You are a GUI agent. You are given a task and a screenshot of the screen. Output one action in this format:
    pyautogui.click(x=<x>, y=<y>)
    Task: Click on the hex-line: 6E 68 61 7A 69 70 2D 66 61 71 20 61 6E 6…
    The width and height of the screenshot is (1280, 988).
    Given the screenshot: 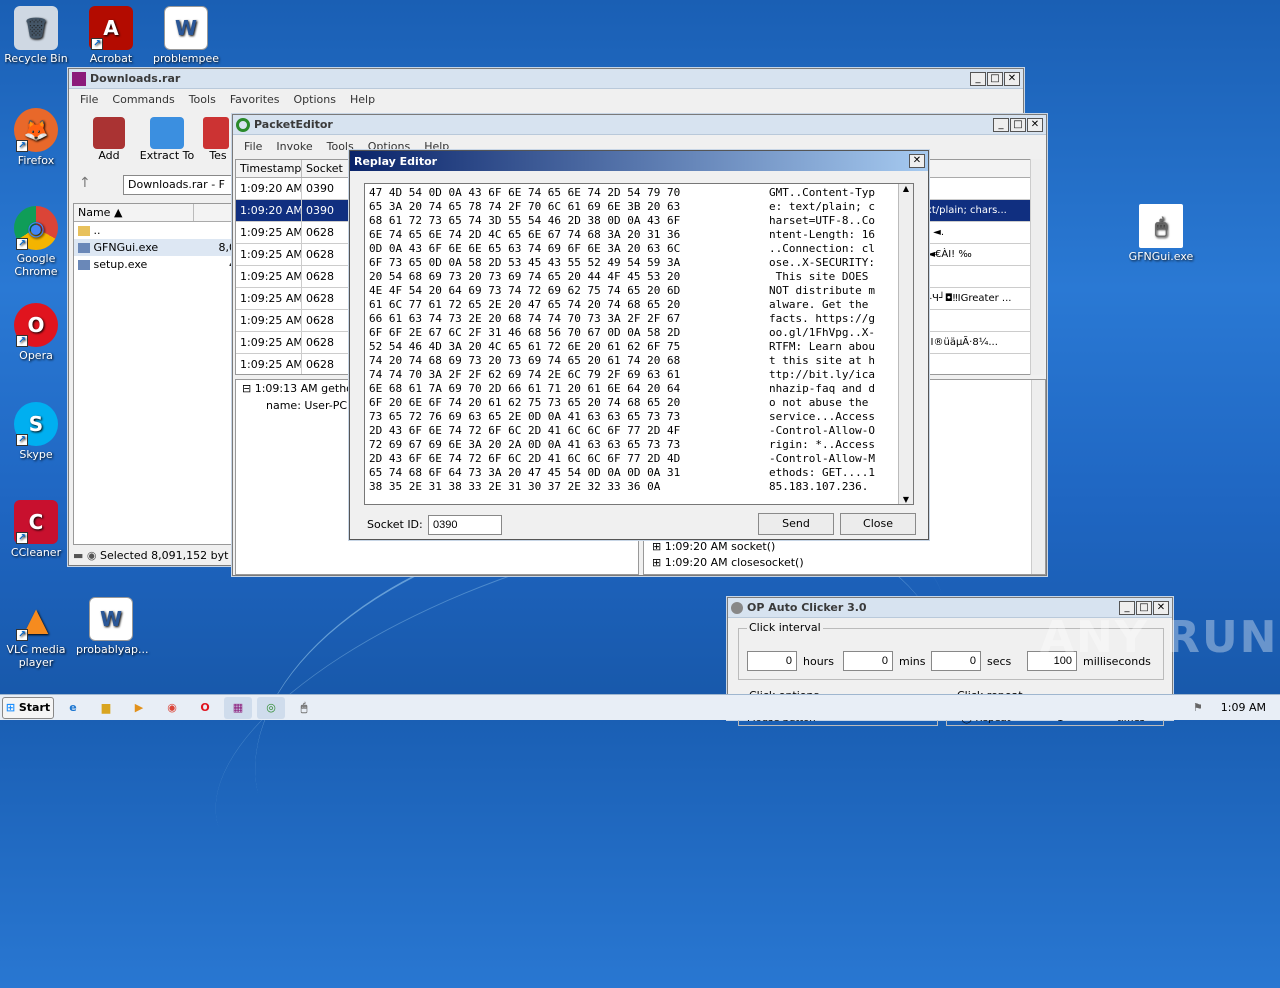 What is the action you would take?
    pyautogui.click(x=622, y=389)
    